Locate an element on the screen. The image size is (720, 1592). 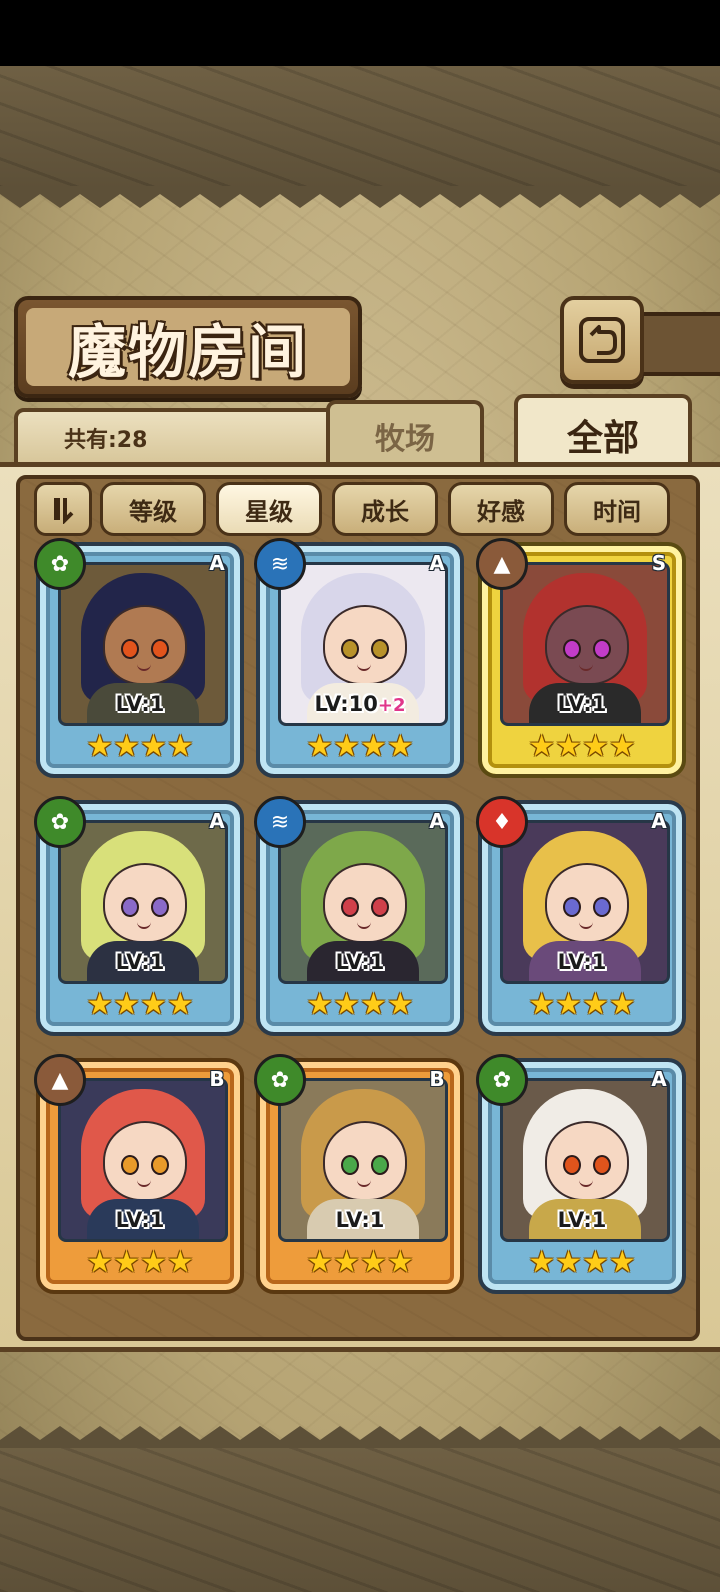
top-zigzag-edge is located at coordinates (360, 197).